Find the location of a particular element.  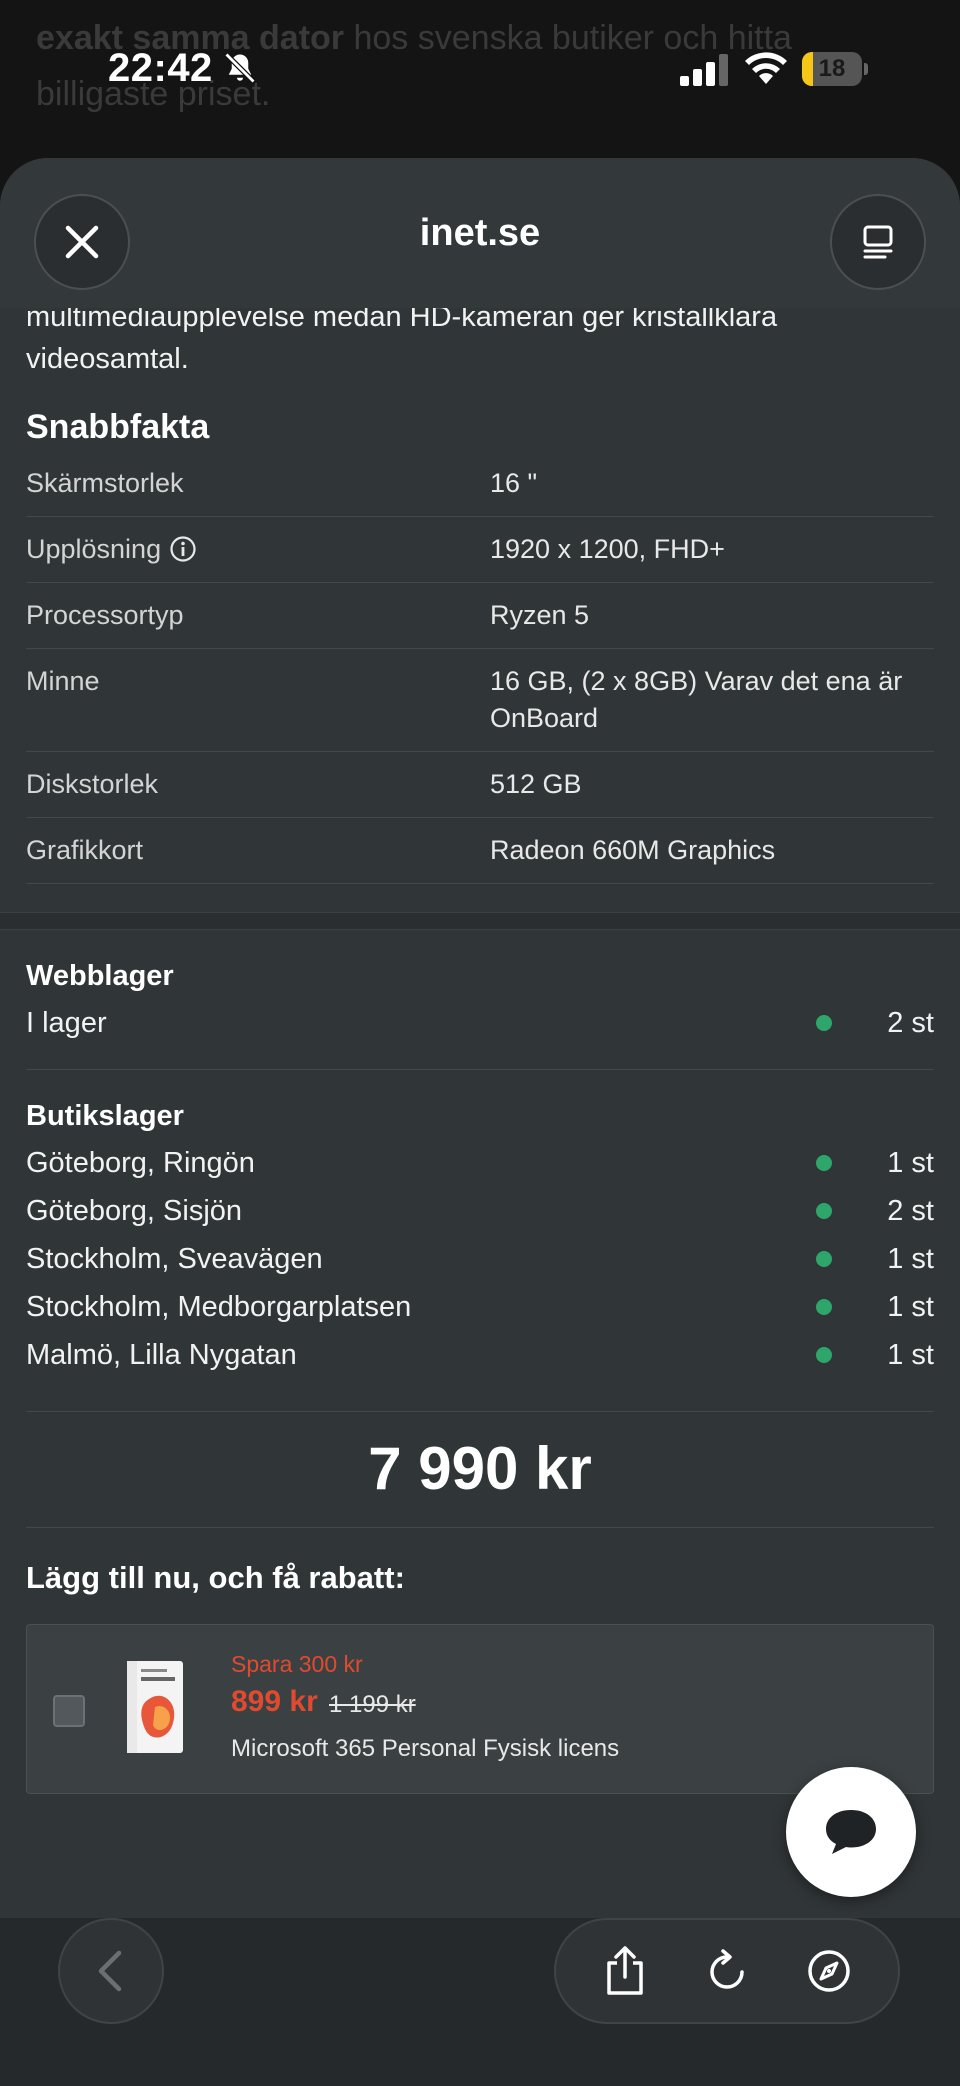

addon-title: Lägg till nu, och få rabatt: is located at coordinates (215, 1577).